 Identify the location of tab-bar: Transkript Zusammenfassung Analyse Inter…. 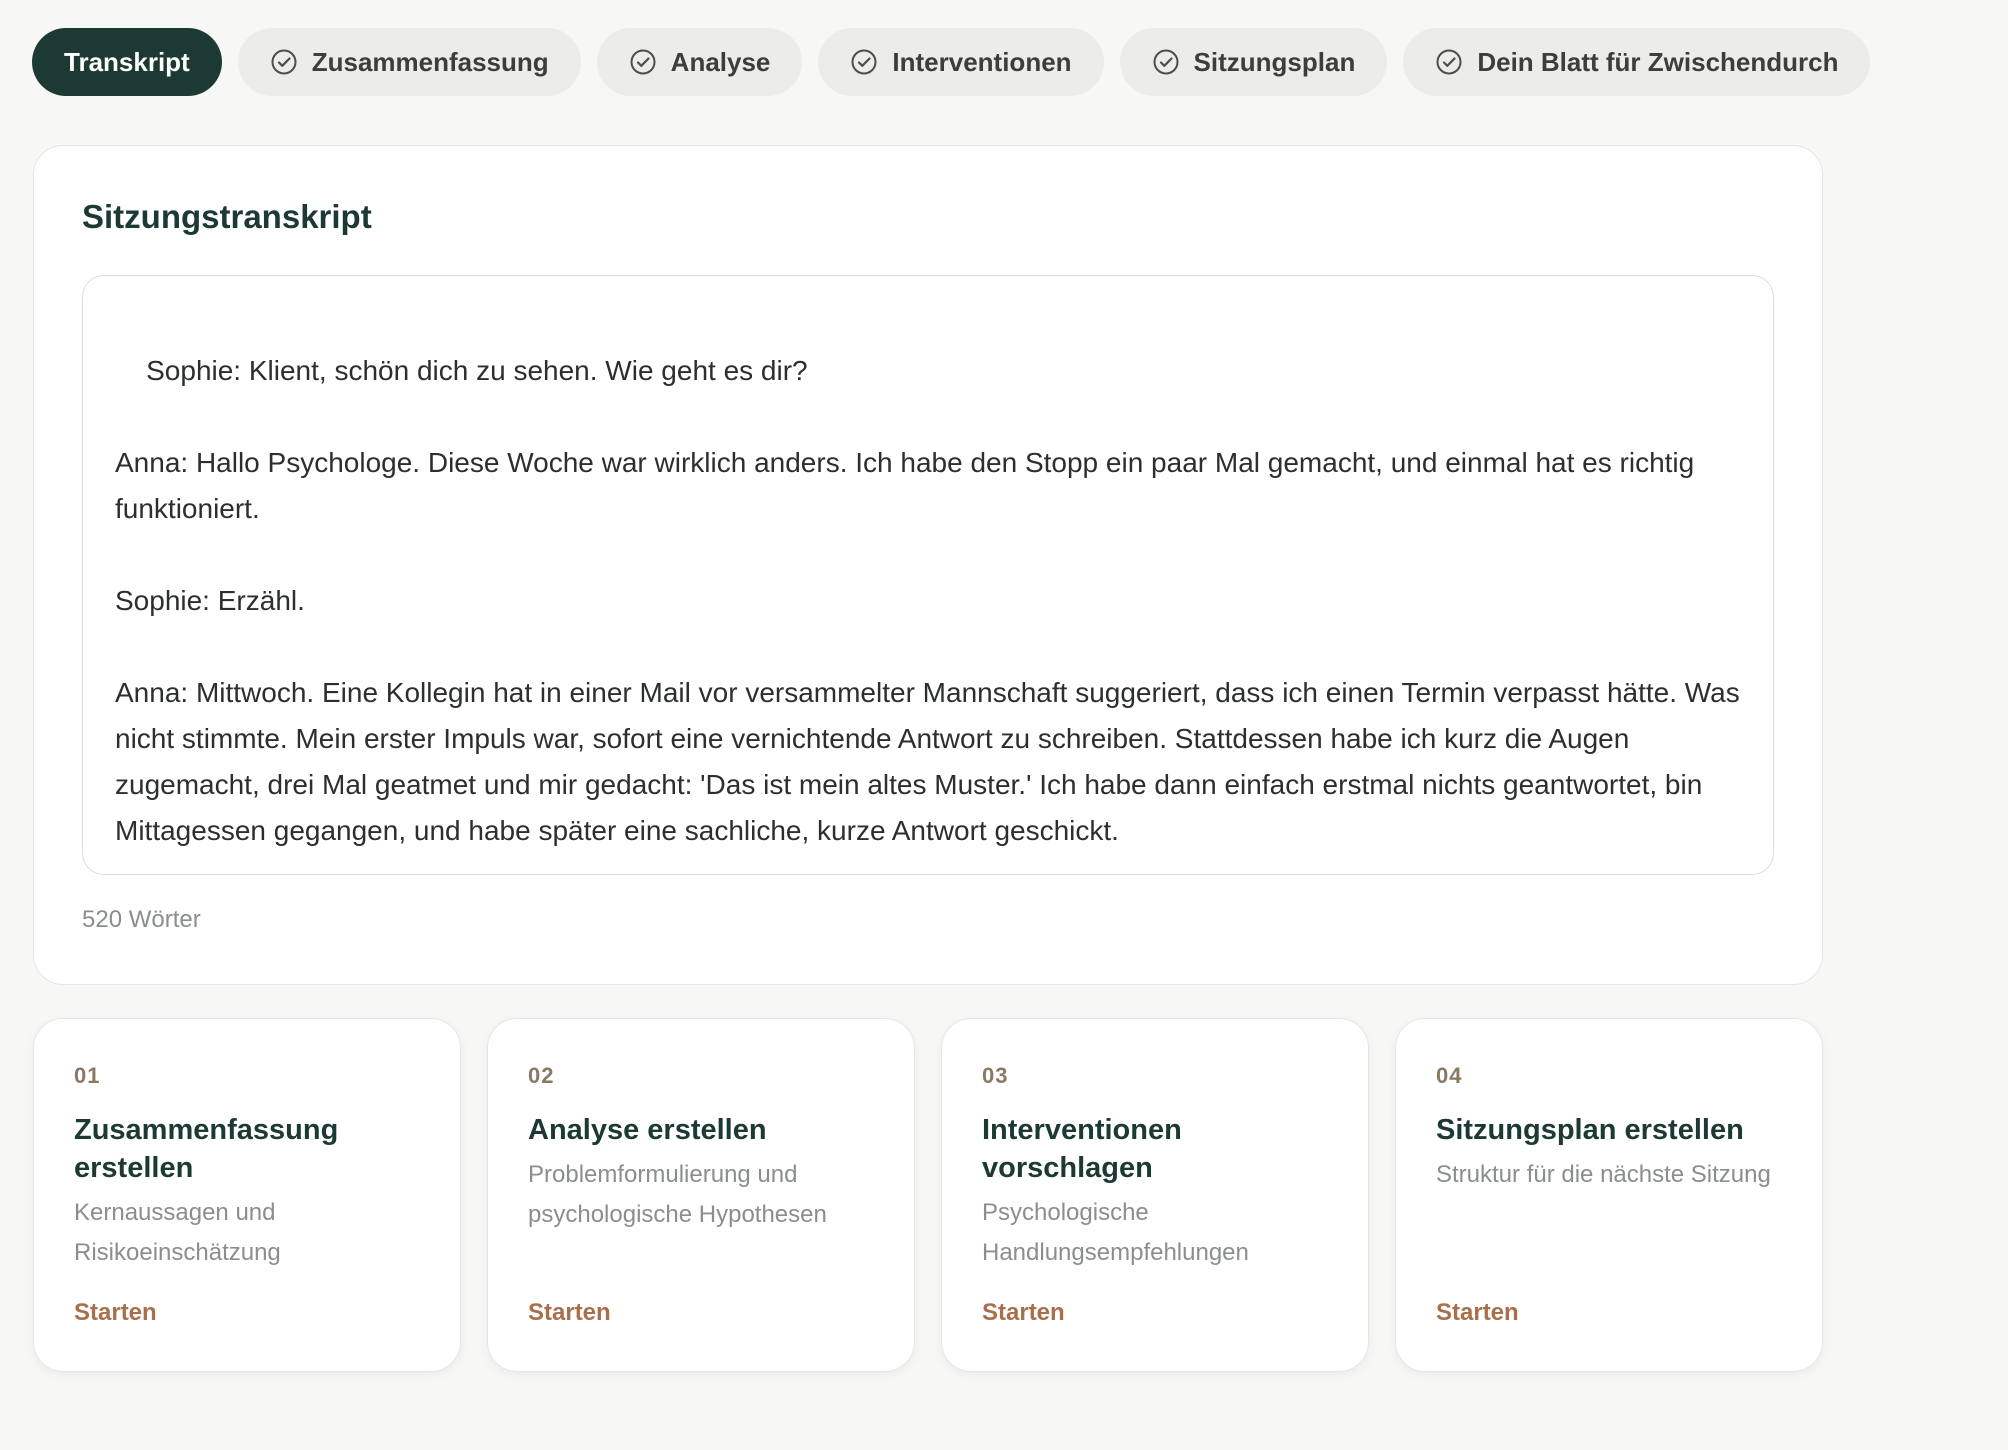
(951, 62).